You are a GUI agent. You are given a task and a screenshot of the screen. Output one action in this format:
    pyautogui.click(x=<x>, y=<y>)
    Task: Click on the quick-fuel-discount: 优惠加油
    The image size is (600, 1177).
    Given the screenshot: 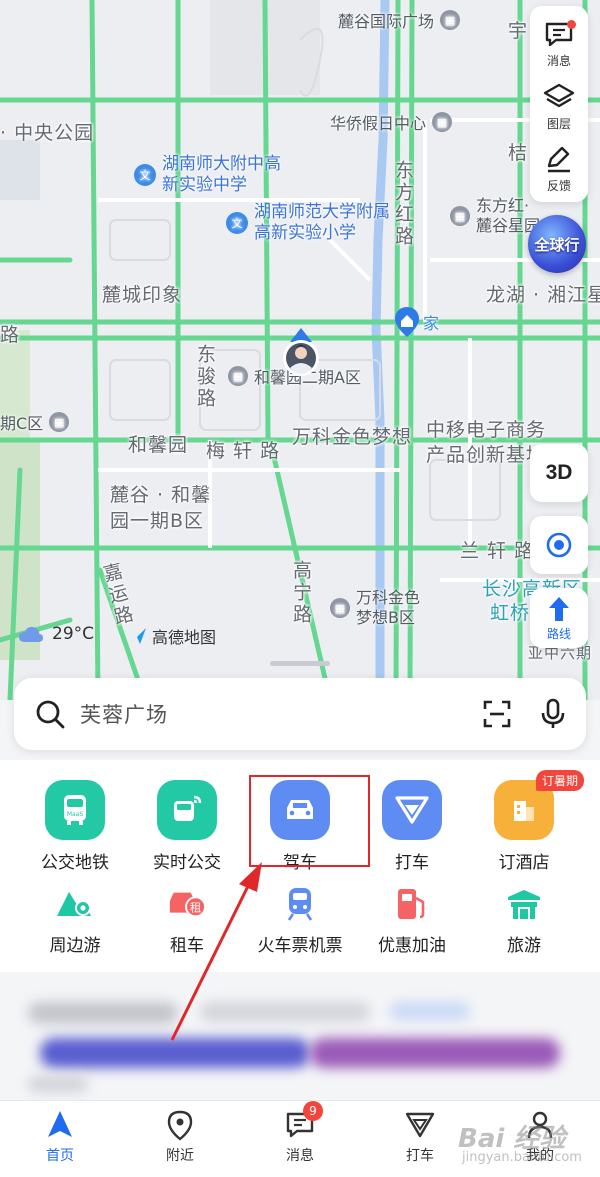 What is the action you would take?
    pyautogui.click(x=412, y=920)
    